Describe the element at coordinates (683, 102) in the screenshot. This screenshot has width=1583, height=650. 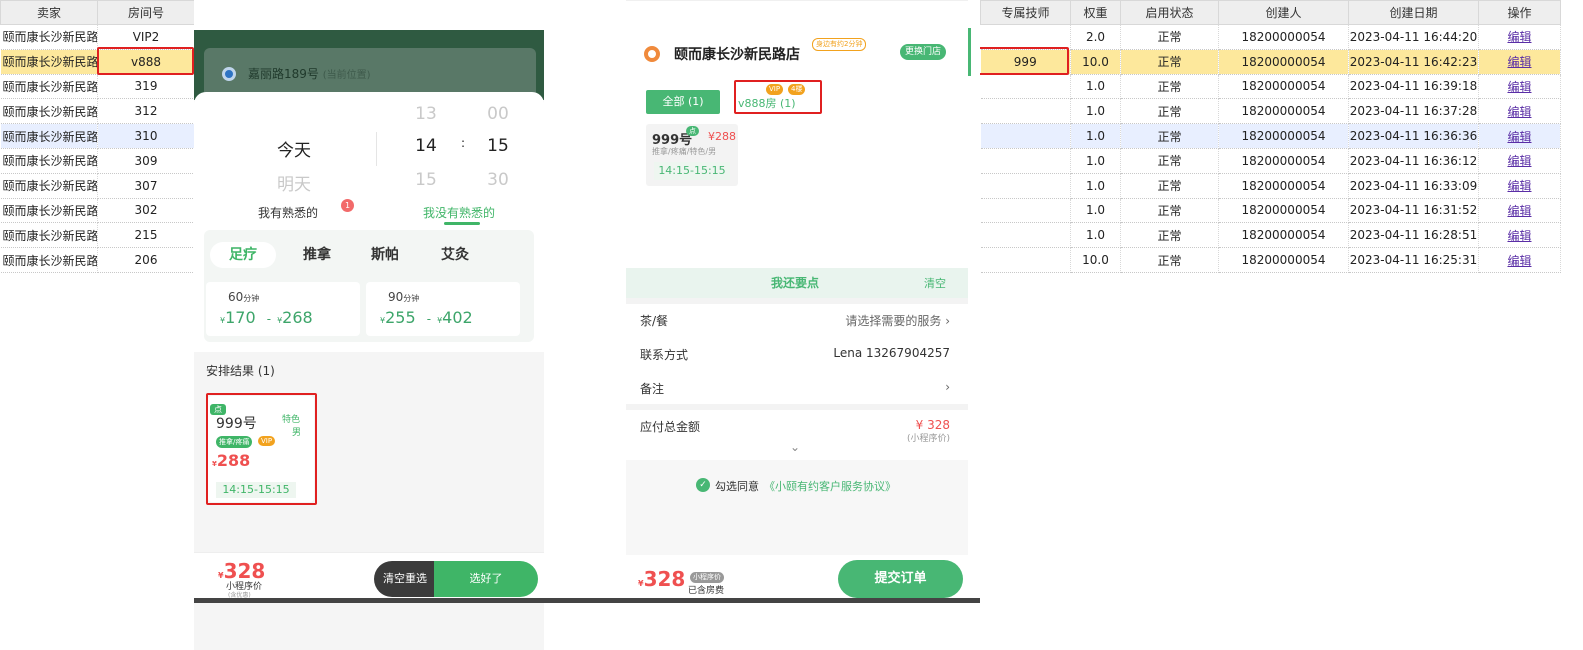
I see `tab-all: 全部 (1)` at that location.